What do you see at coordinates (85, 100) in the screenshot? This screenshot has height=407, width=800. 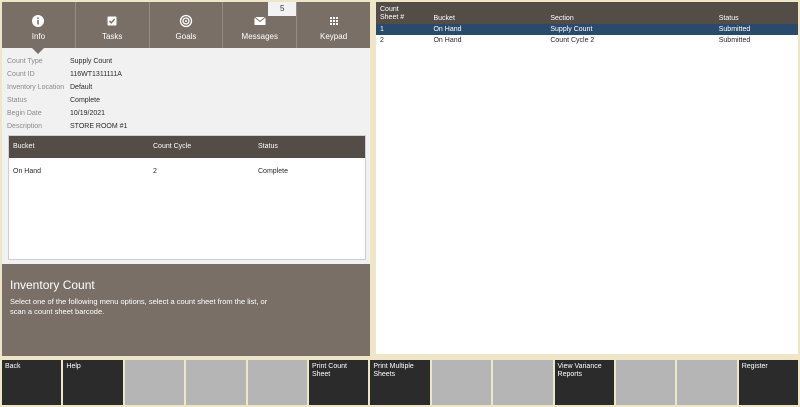 I see `detail-value: Complete` at bounding box center [85, 100].